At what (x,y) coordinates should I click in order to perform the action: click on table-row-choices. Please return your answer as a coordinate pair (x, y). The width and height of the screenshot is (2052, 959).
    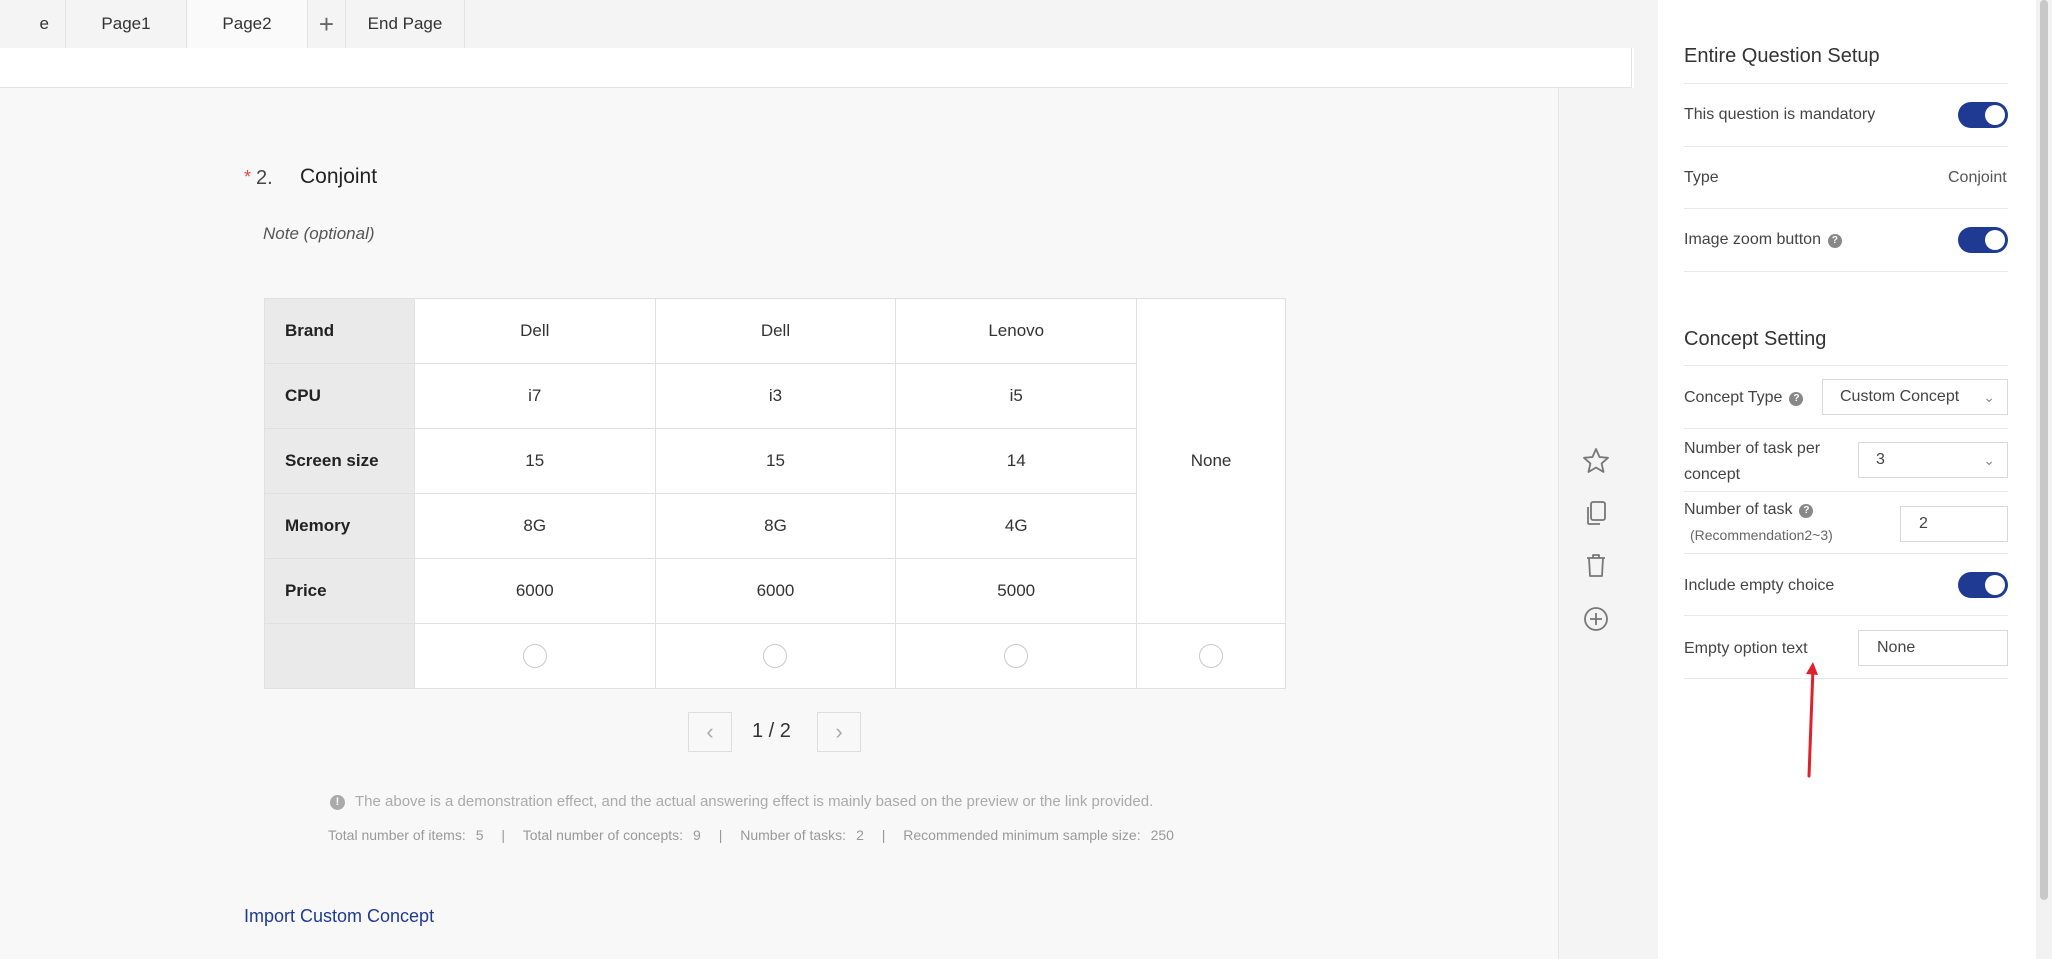
    Looking at the image, I should click on (775, 656).